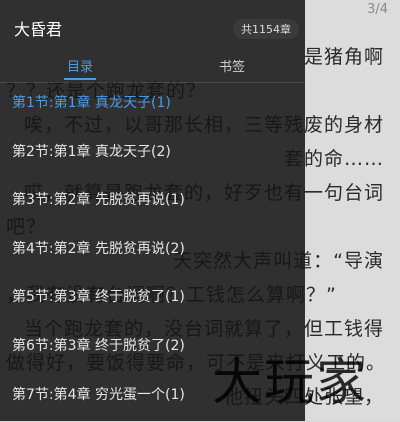 The image size is (400, 422). Describe the element at coordinates (152, 24) in the screenshot. I see `drawer-header: 大昏君 共1154章` at that location.